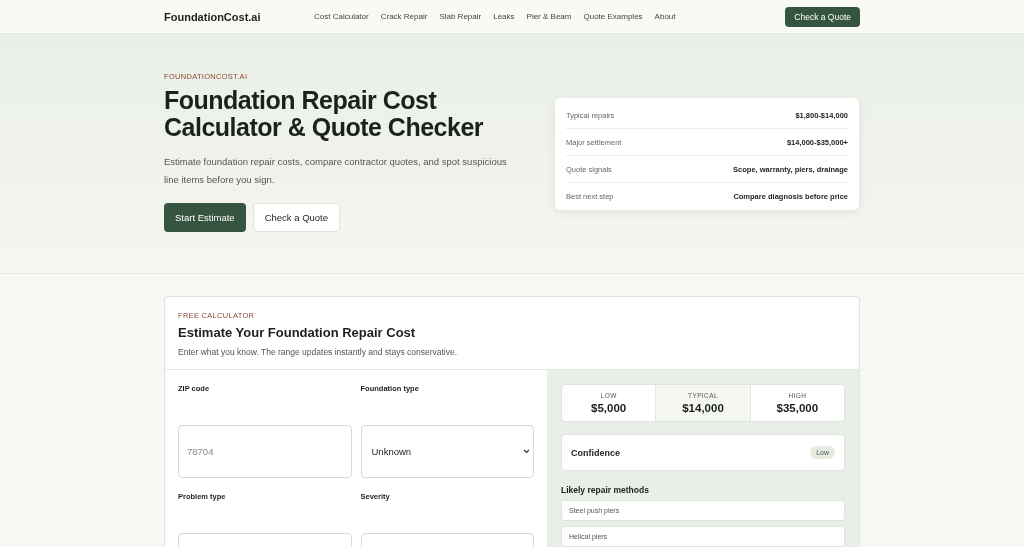 This screenshot has width=1024, height=547. I want to click on select-field: Unknown, so click(447, 451).